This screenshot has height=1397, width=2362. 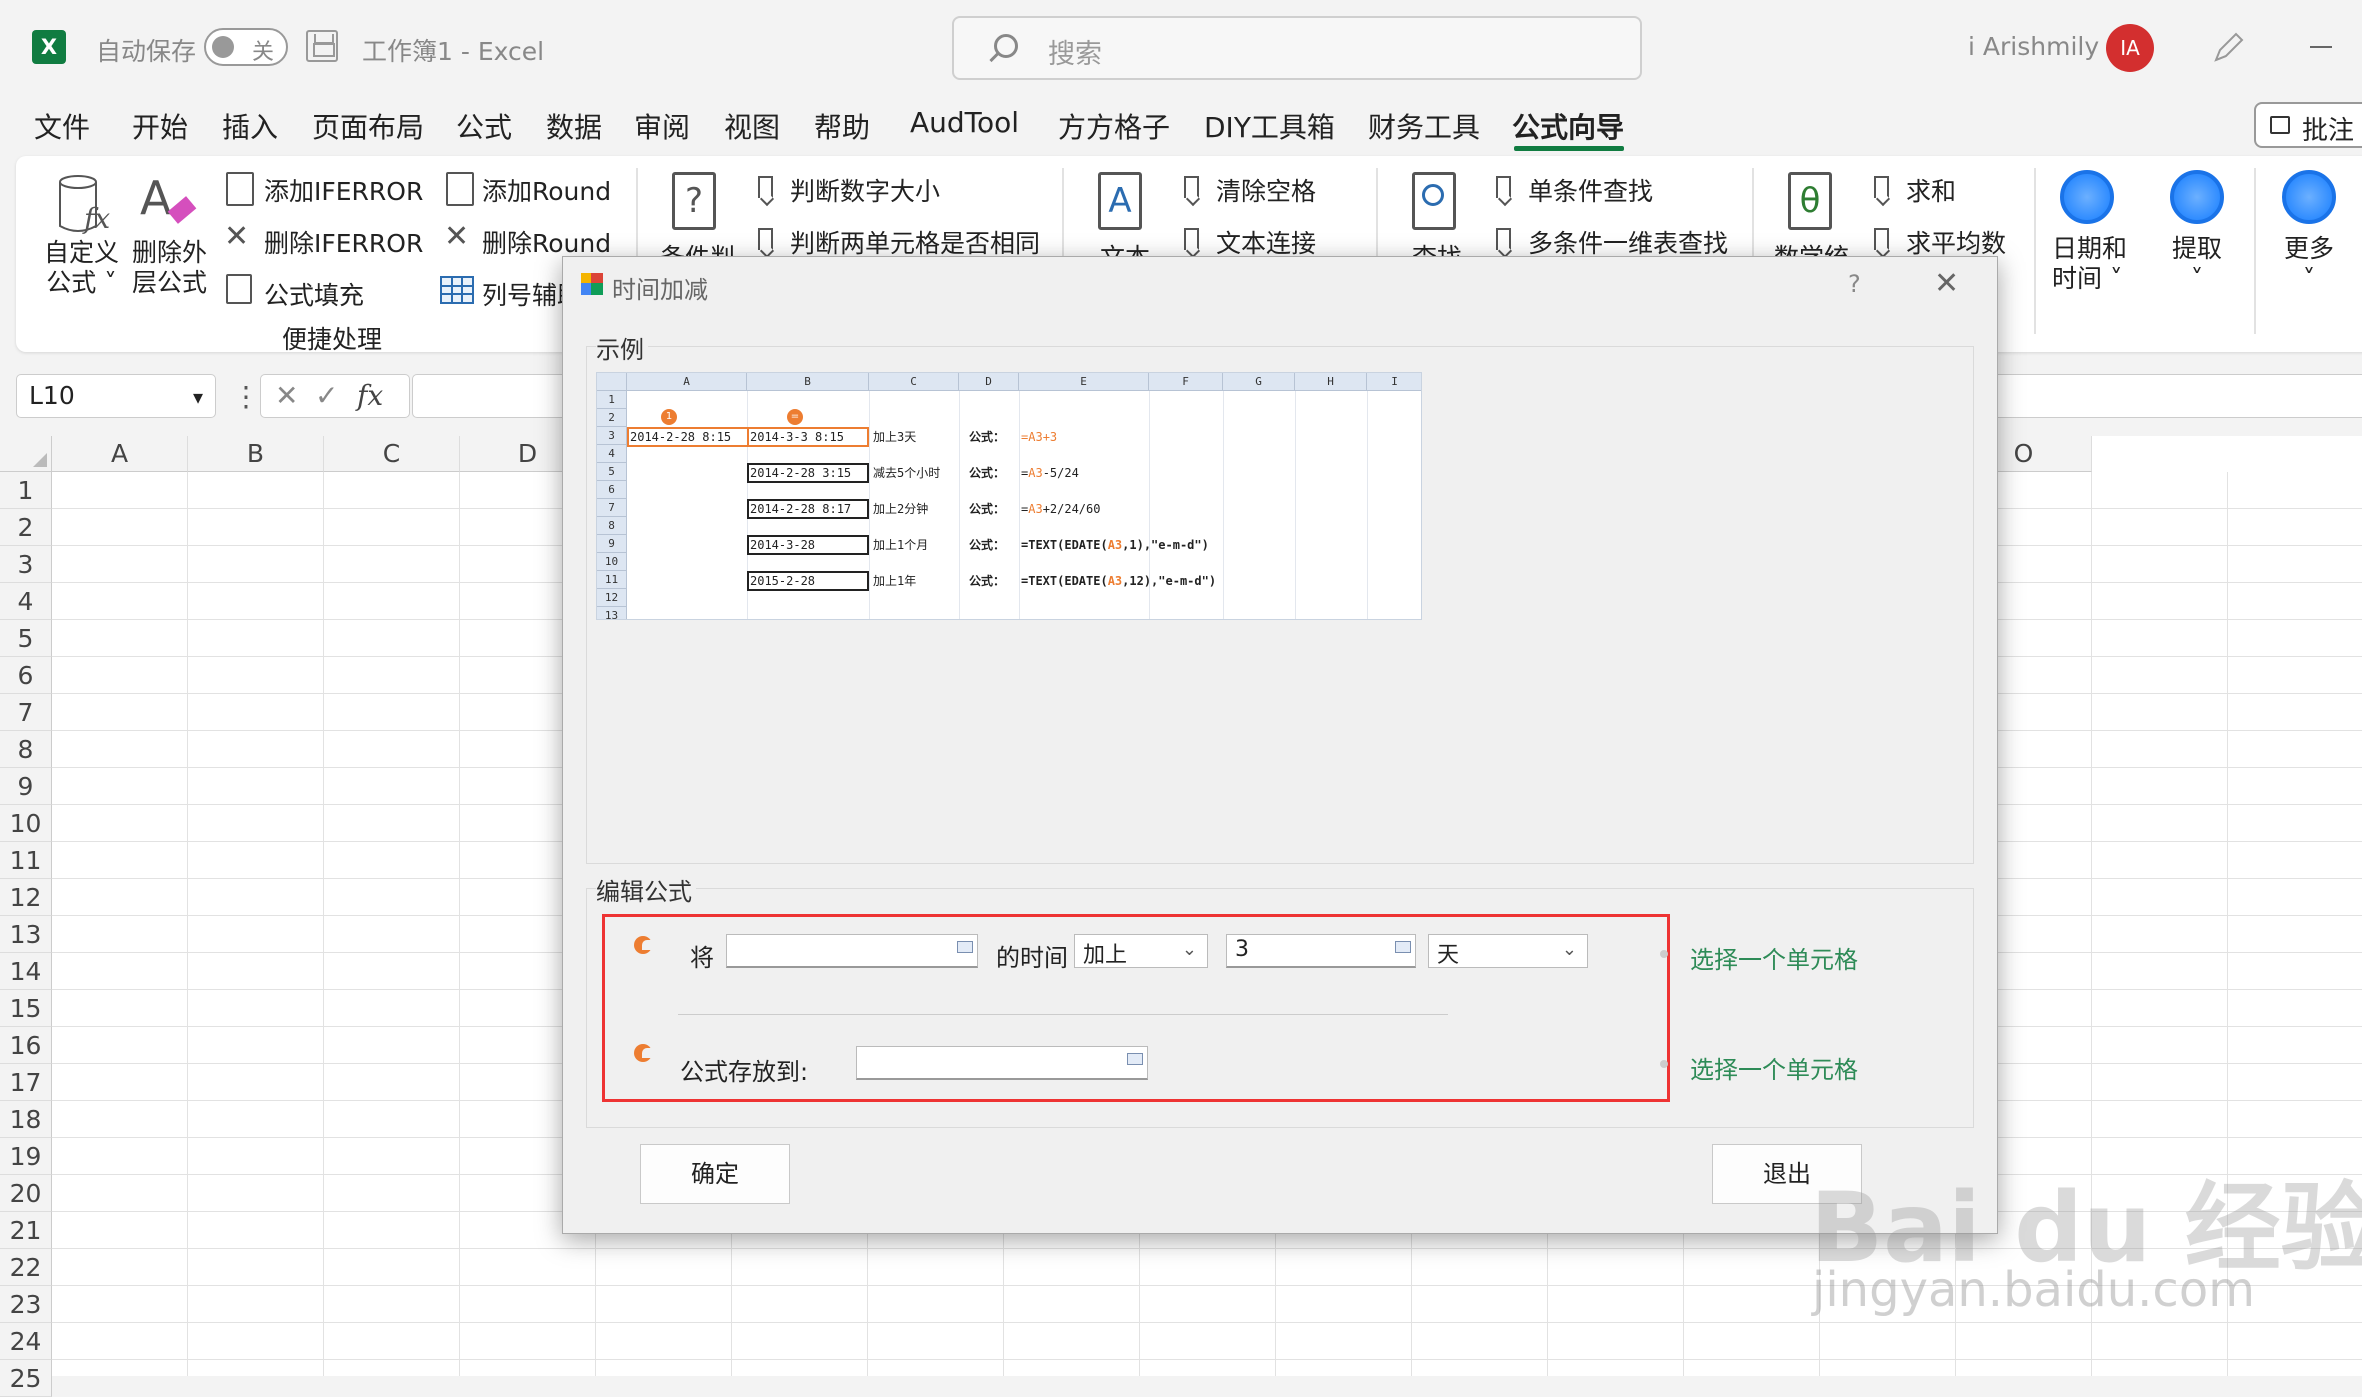 What do you see at coordinates (26, 1045) in the screenshot?
I see `row-header: 16` at bounding box center [26, 1045].